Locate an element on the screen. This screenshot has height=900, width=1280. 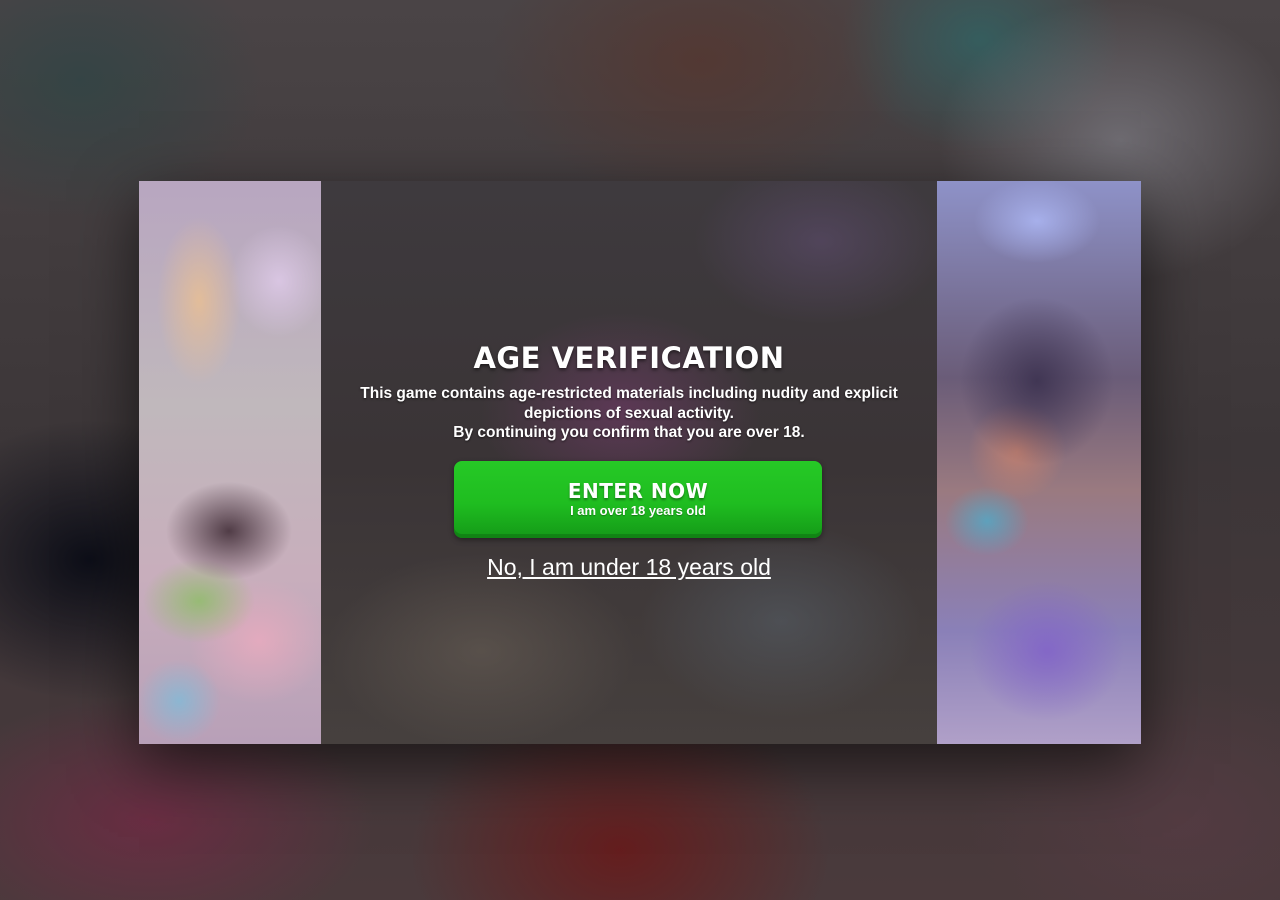
right-artwork-panel is located at coordinates (1039, 462).